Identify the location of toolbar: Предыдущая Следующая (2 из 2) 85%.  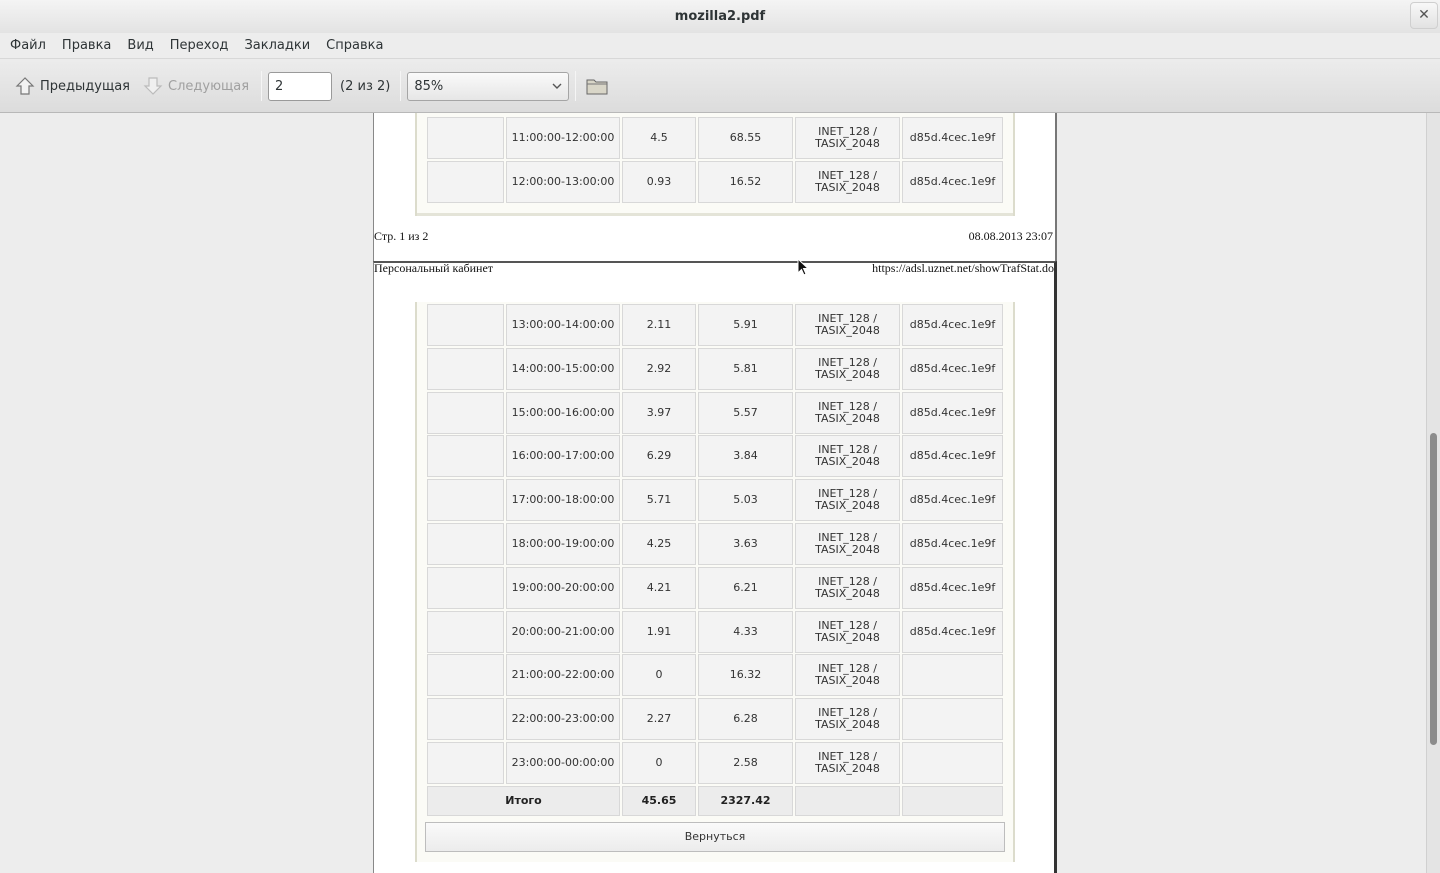
(720, 86).